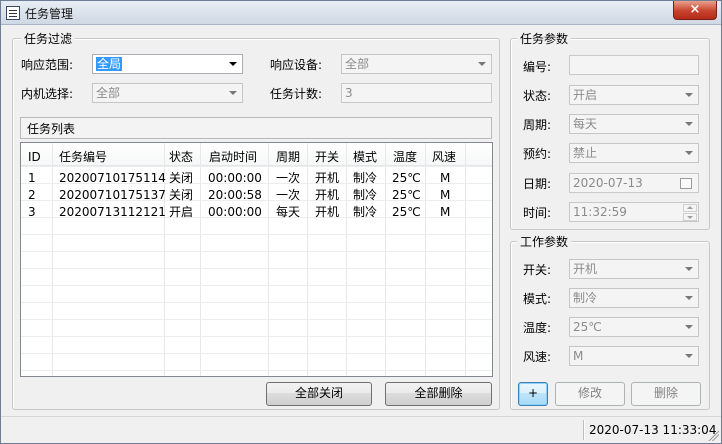 This screenshot has width=722, height=444. Describe the element at coordinates (256, 128) in the screenshot. I see `task-list-header-panel` at that location.